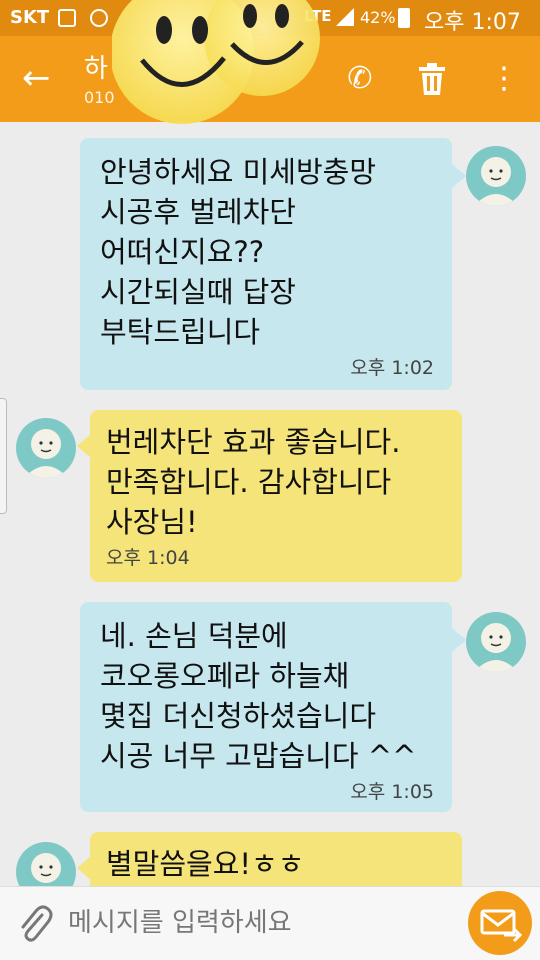 This screenshot has height=960, width=540. I want to click on status-time: 오후 1:07, so click(472, 22).